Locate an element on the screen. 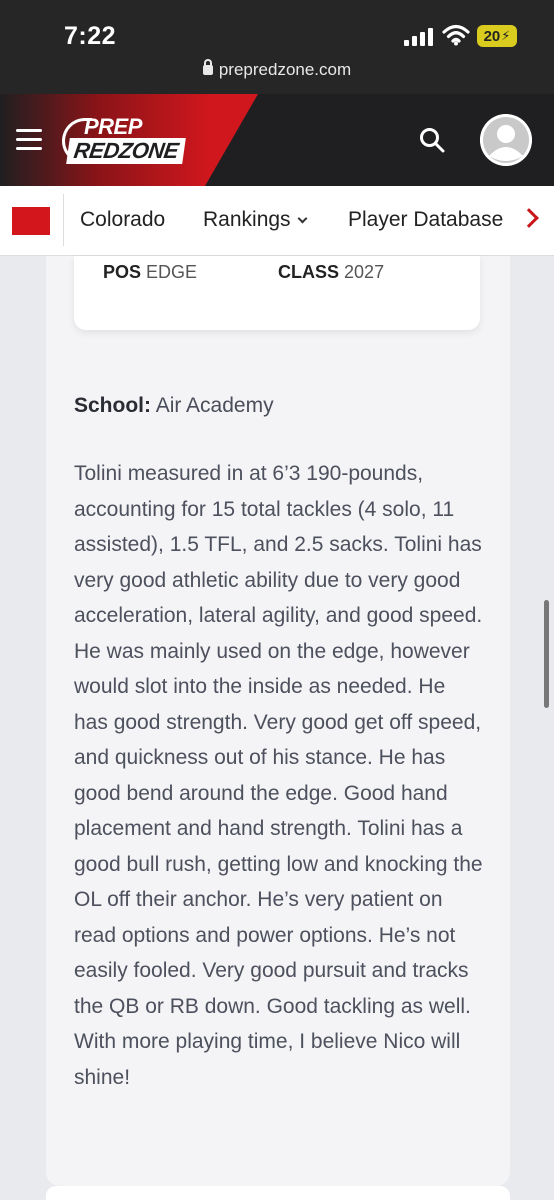  nav-item-colorado: Colorado is located at coordinates (122, 220).